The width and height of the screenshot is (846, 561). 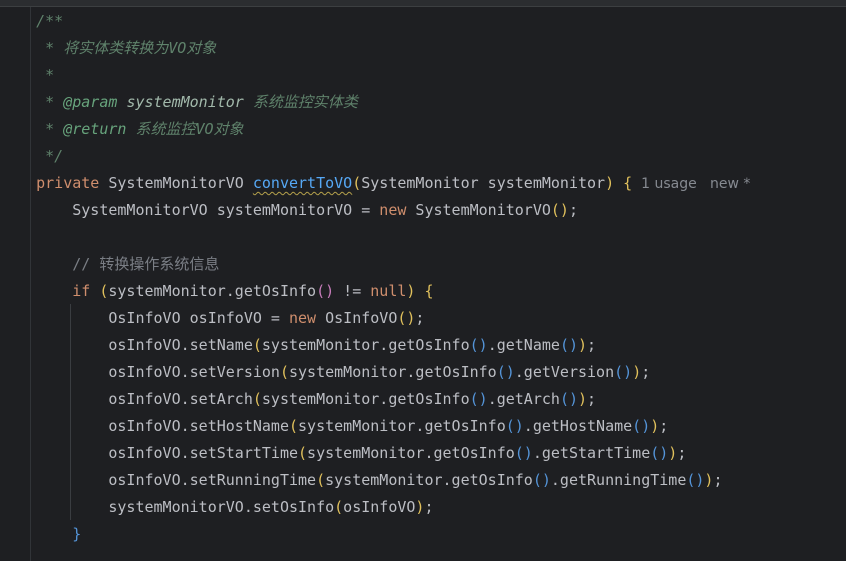 What do you see at coordinates (423, 129) in the screenshot?
I see `code-line: * @return 系统监控VO对象` at bounding box center [423, 129].